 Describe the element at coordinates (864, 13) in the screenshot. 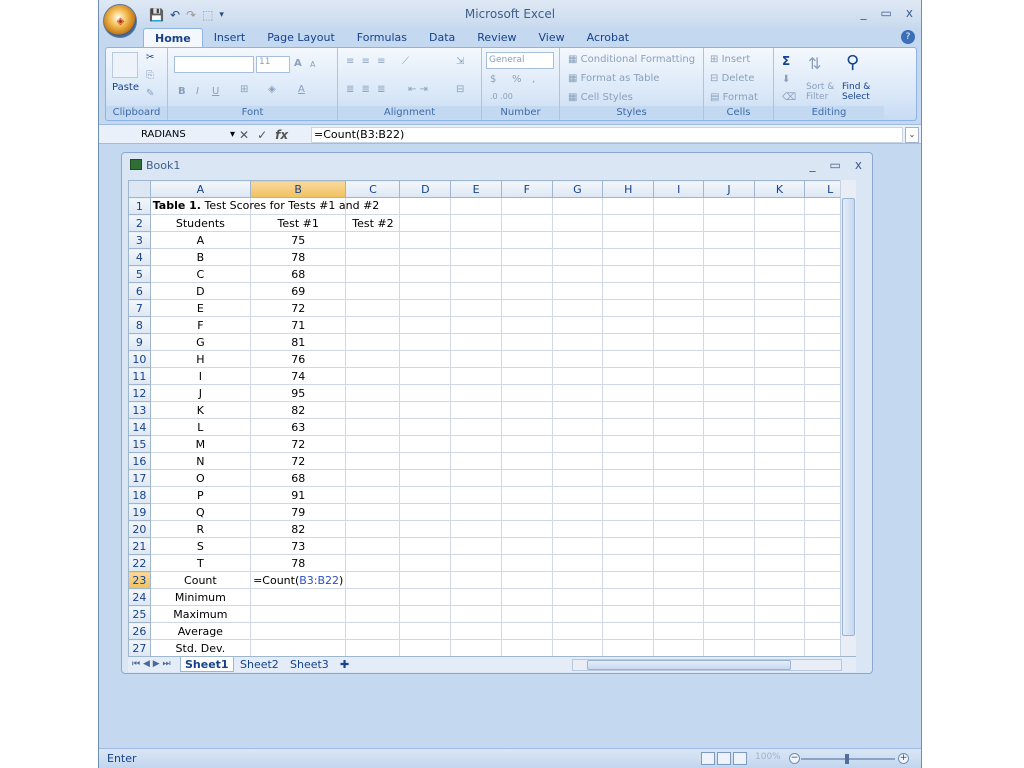

I see `minimize-button: _` at that location.